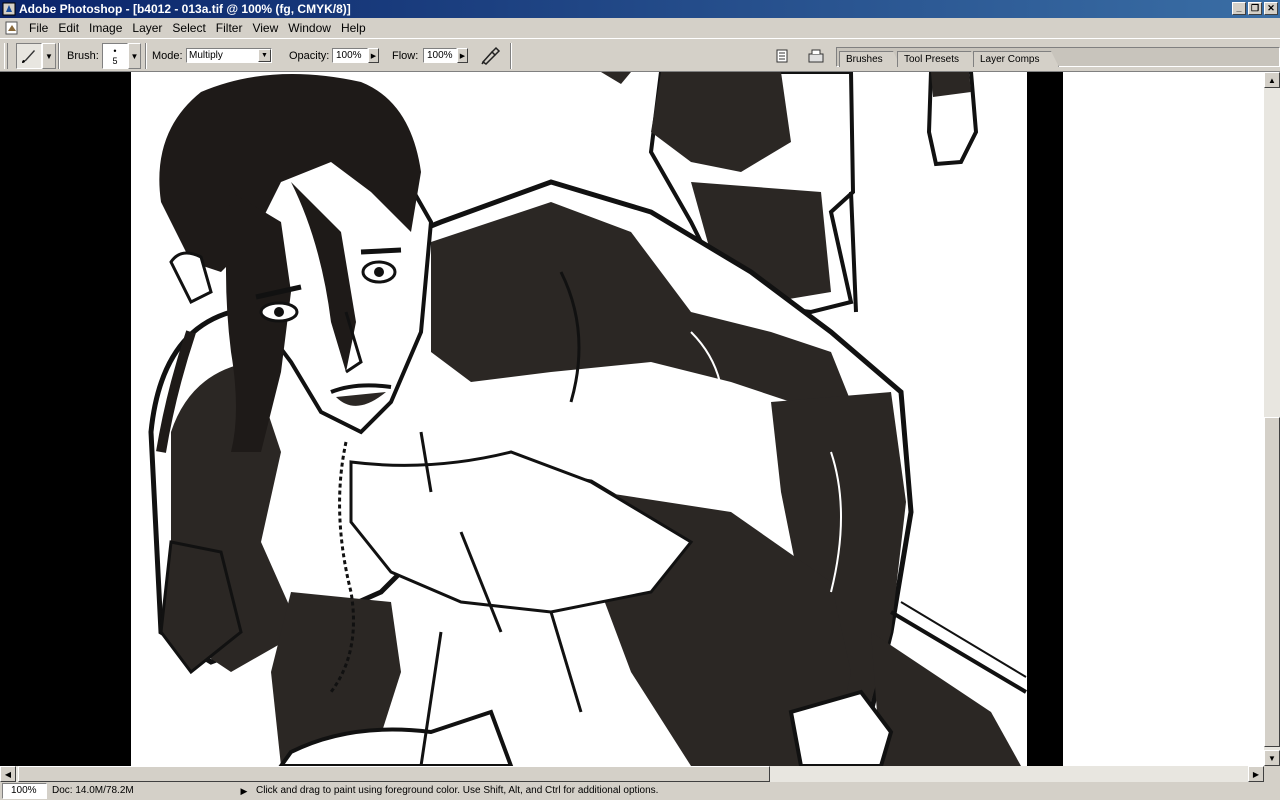  What do you see at coordinates (93, 790) in the screenshot?
I see `document-size: Doc: 14.0M/78.2M` at bounding box center [93, 790].